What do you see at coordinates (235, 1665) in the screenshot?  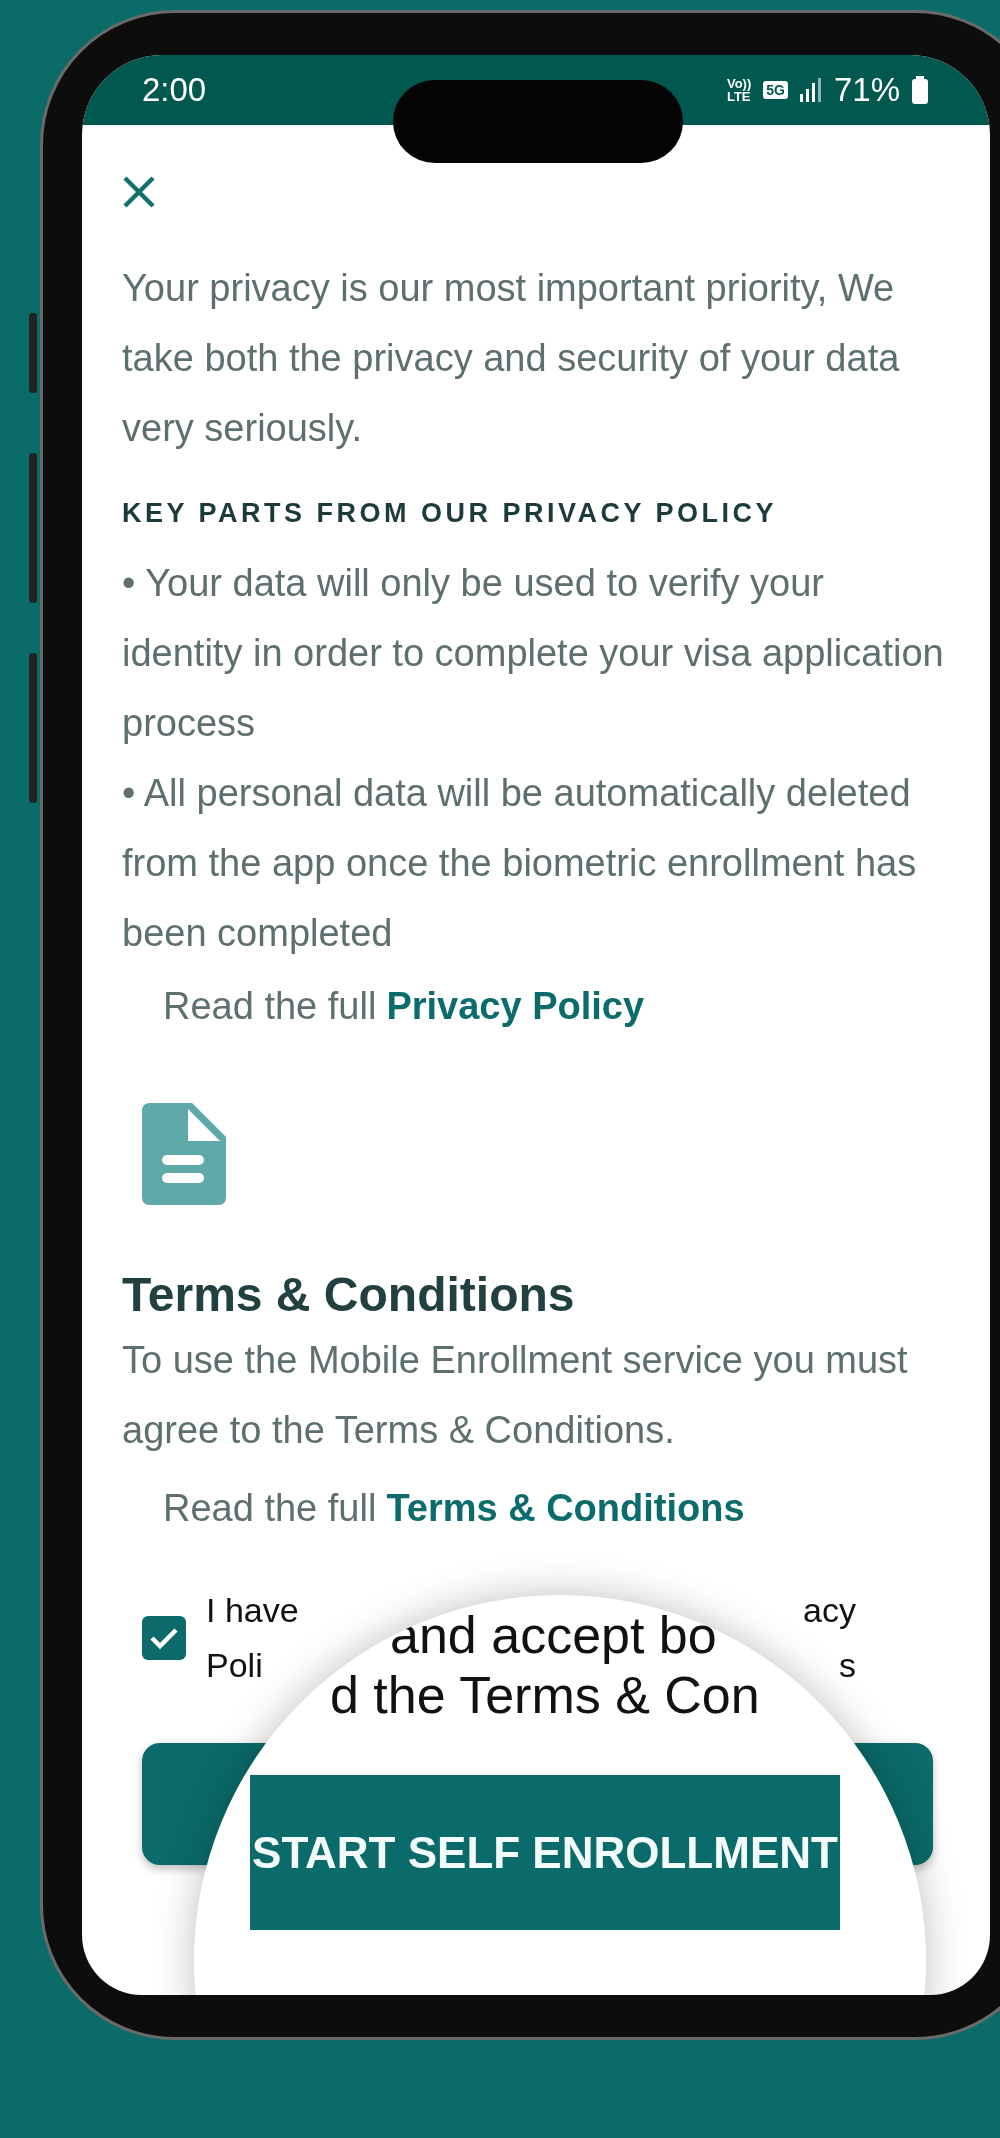 I see `consent-label-text: Poli` at bounding box center [235, 1665].